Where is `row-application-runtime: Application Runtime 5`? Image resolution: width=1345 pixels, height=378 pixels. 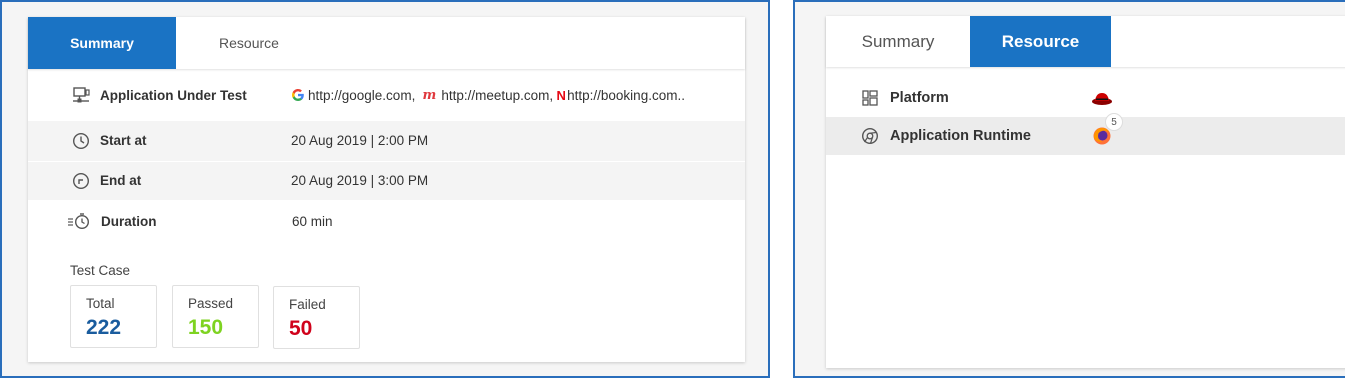 row-application-runtime: Application Runtime 5 is located at coordinates (1085, 134).